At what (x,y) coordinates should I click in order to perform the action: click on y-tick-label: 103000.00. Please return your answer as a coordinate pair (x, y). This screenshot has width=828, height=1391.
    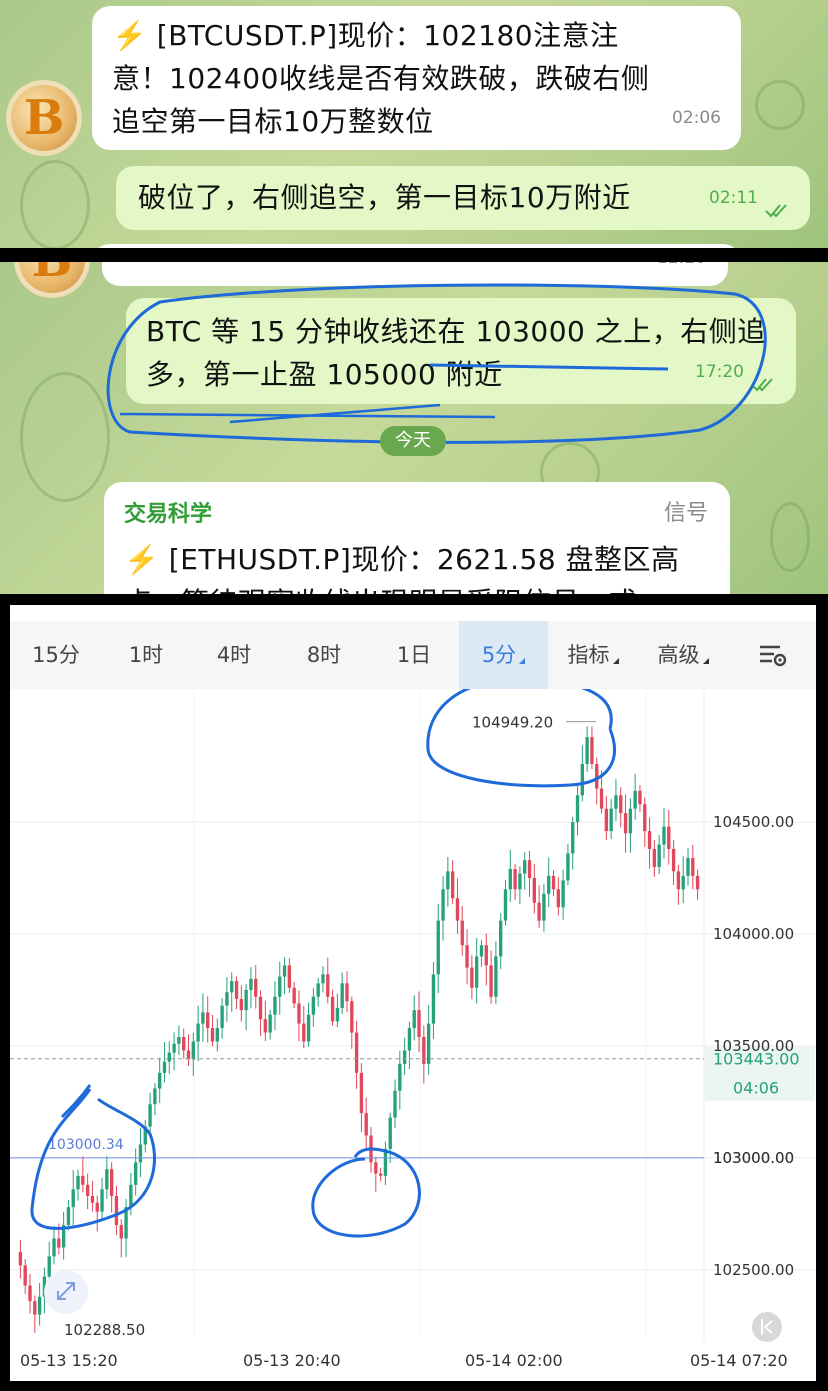
    Looking at the image, I should click on (753, 1158).